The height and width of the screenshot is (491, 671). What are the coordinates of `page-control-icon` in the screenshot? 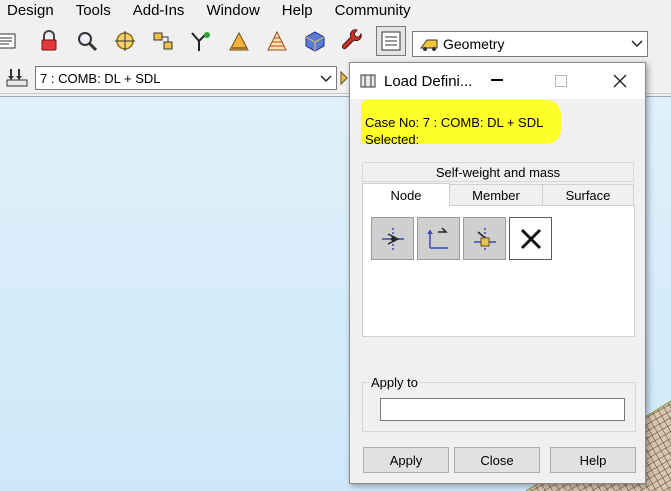 It's located at (391, 41).